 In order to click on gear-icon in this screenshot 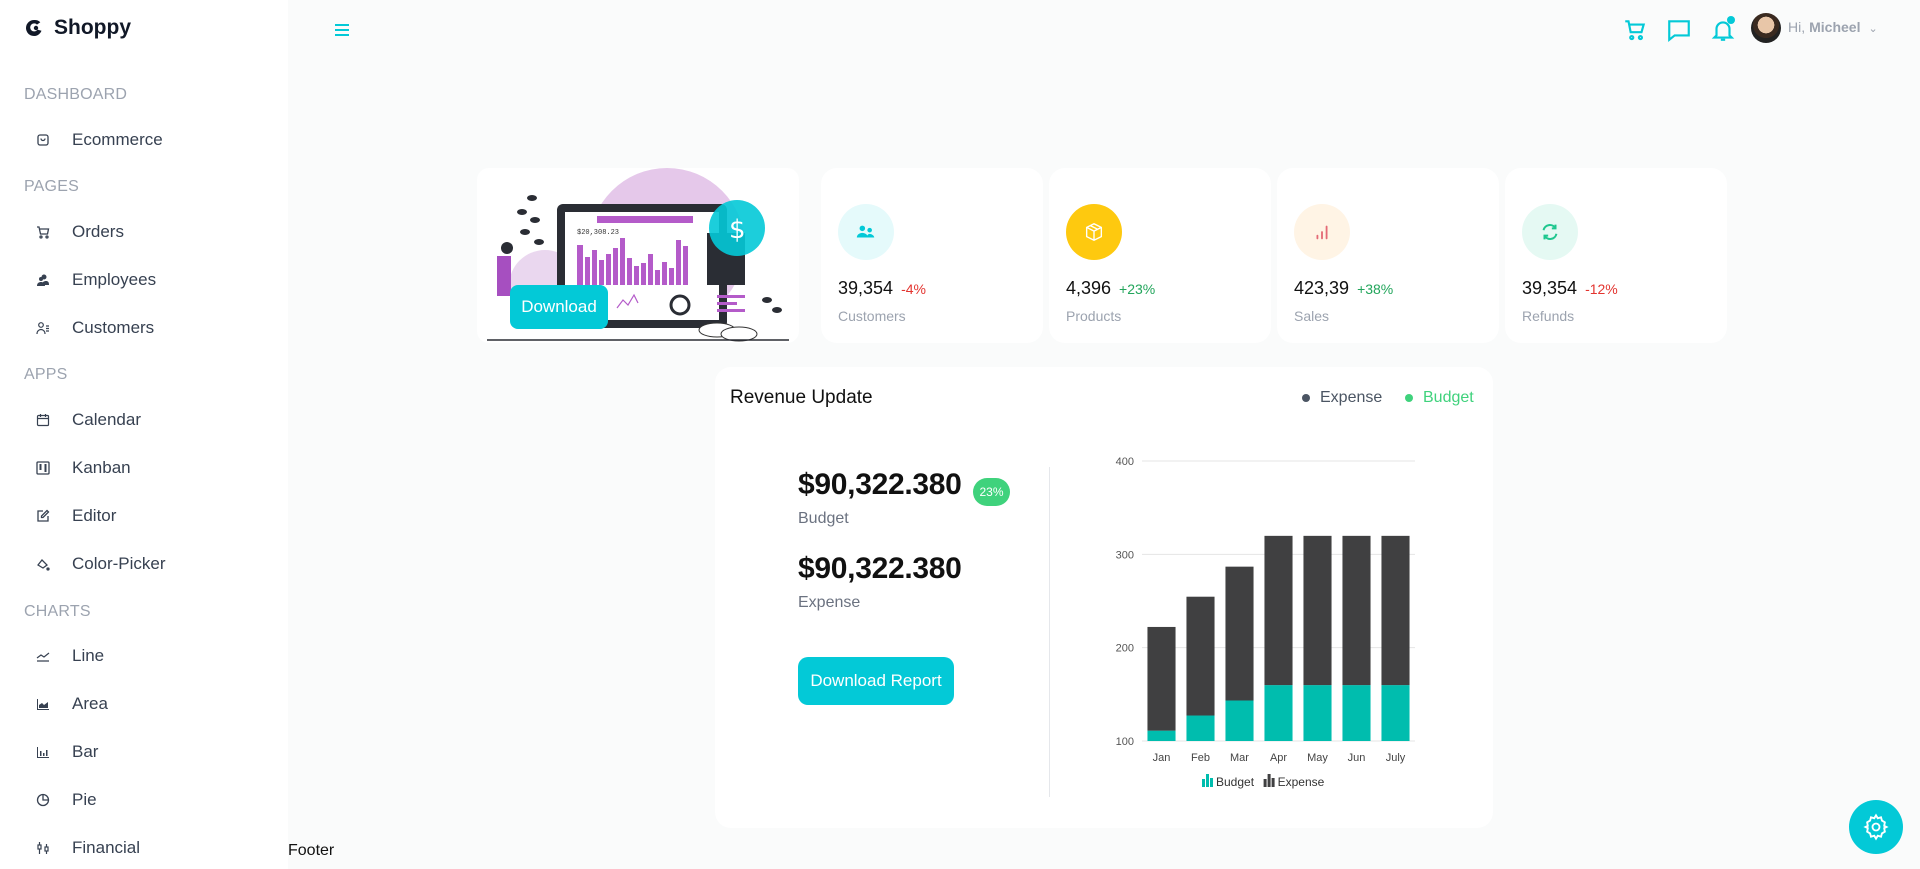, I will do `click(1876, 827)`.